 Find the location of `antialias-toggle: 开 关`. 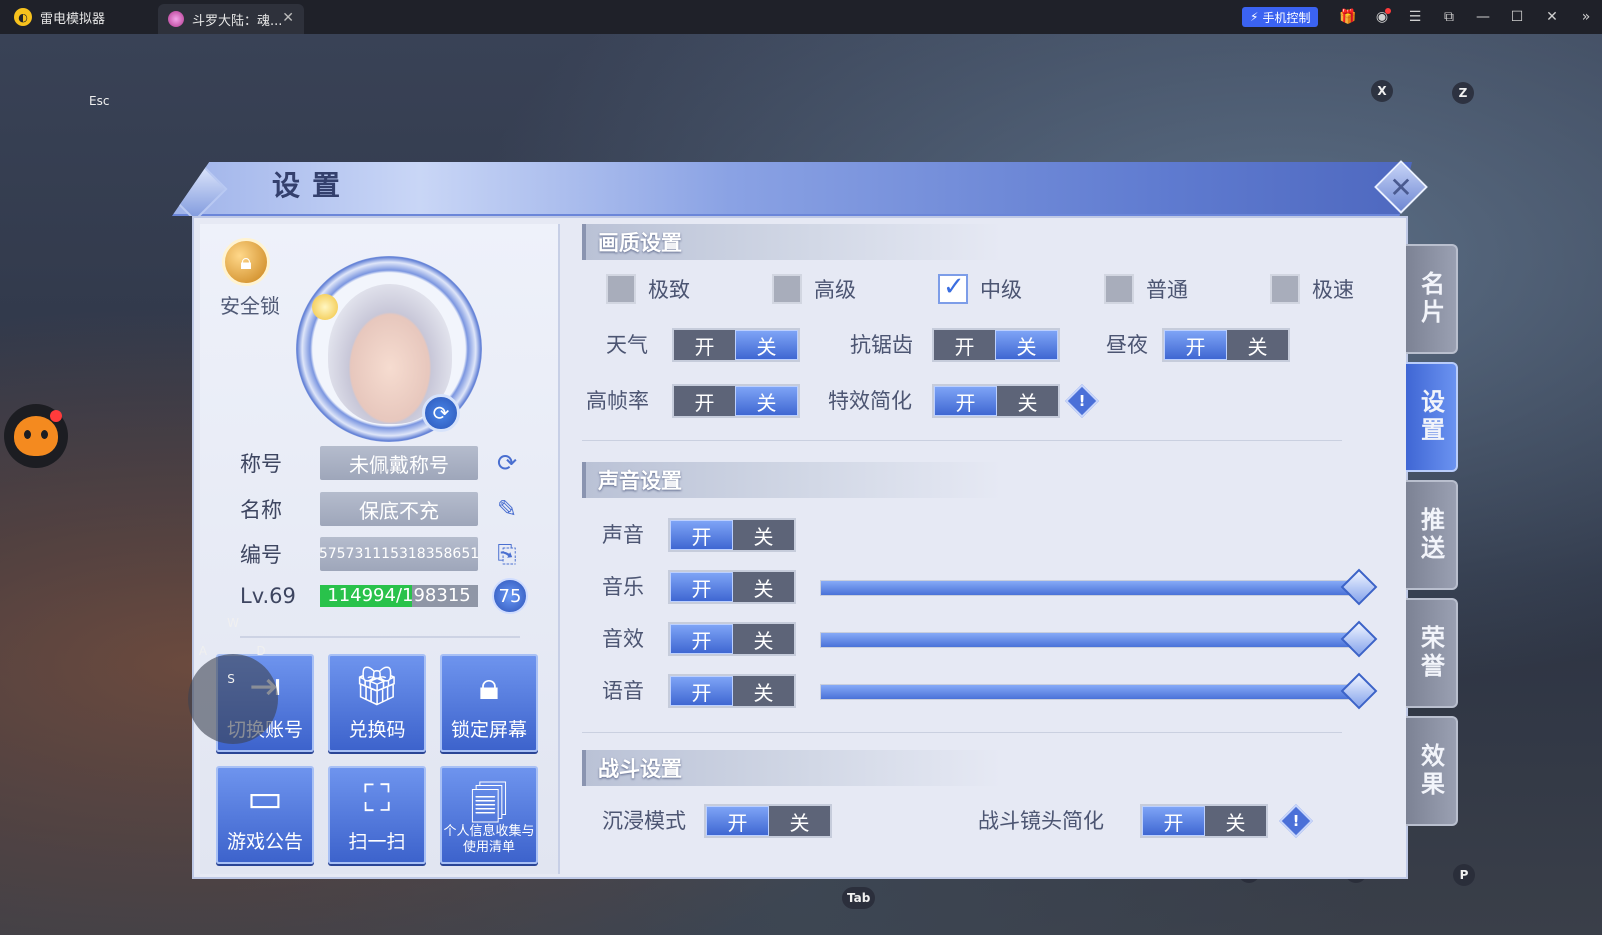

antialias-toggle: 开 关 is located at coordinates (996, 345).